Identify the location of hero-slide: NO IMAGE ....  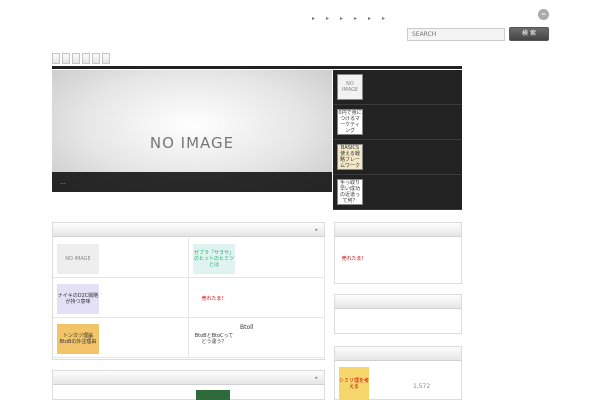
(192, 131).